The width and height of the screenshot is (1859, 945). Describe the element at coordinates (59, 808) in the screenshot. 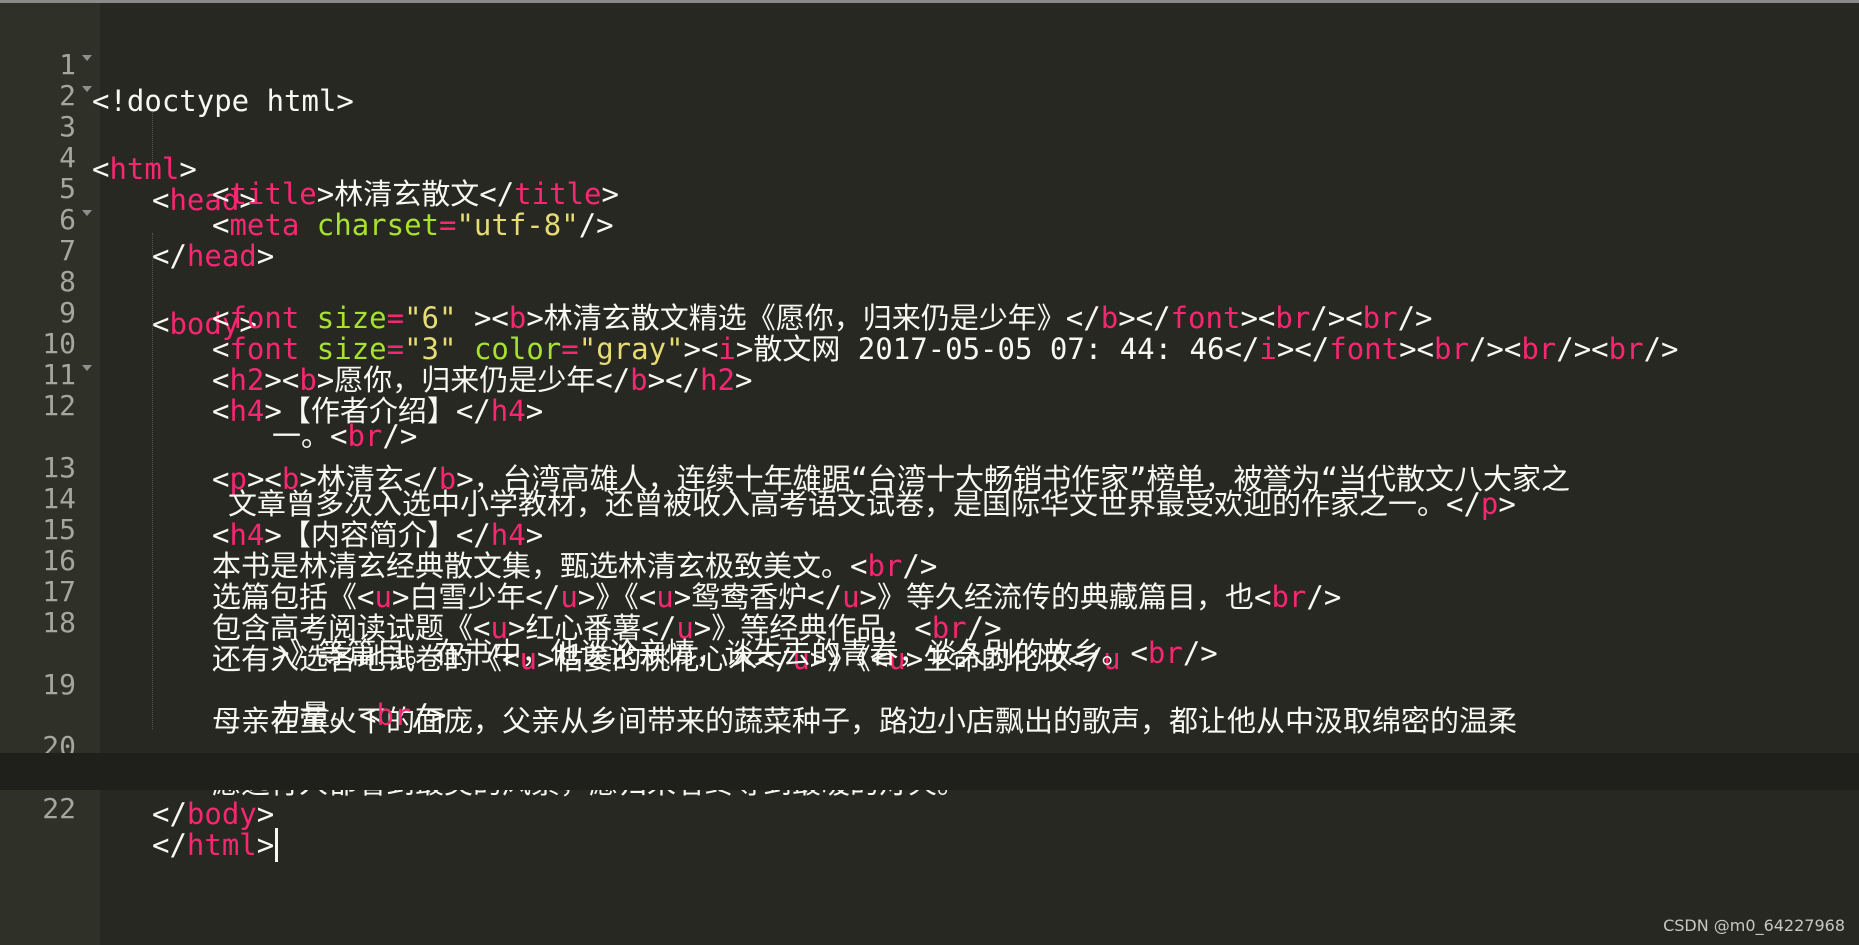

I see `line-number: 22` at that location.